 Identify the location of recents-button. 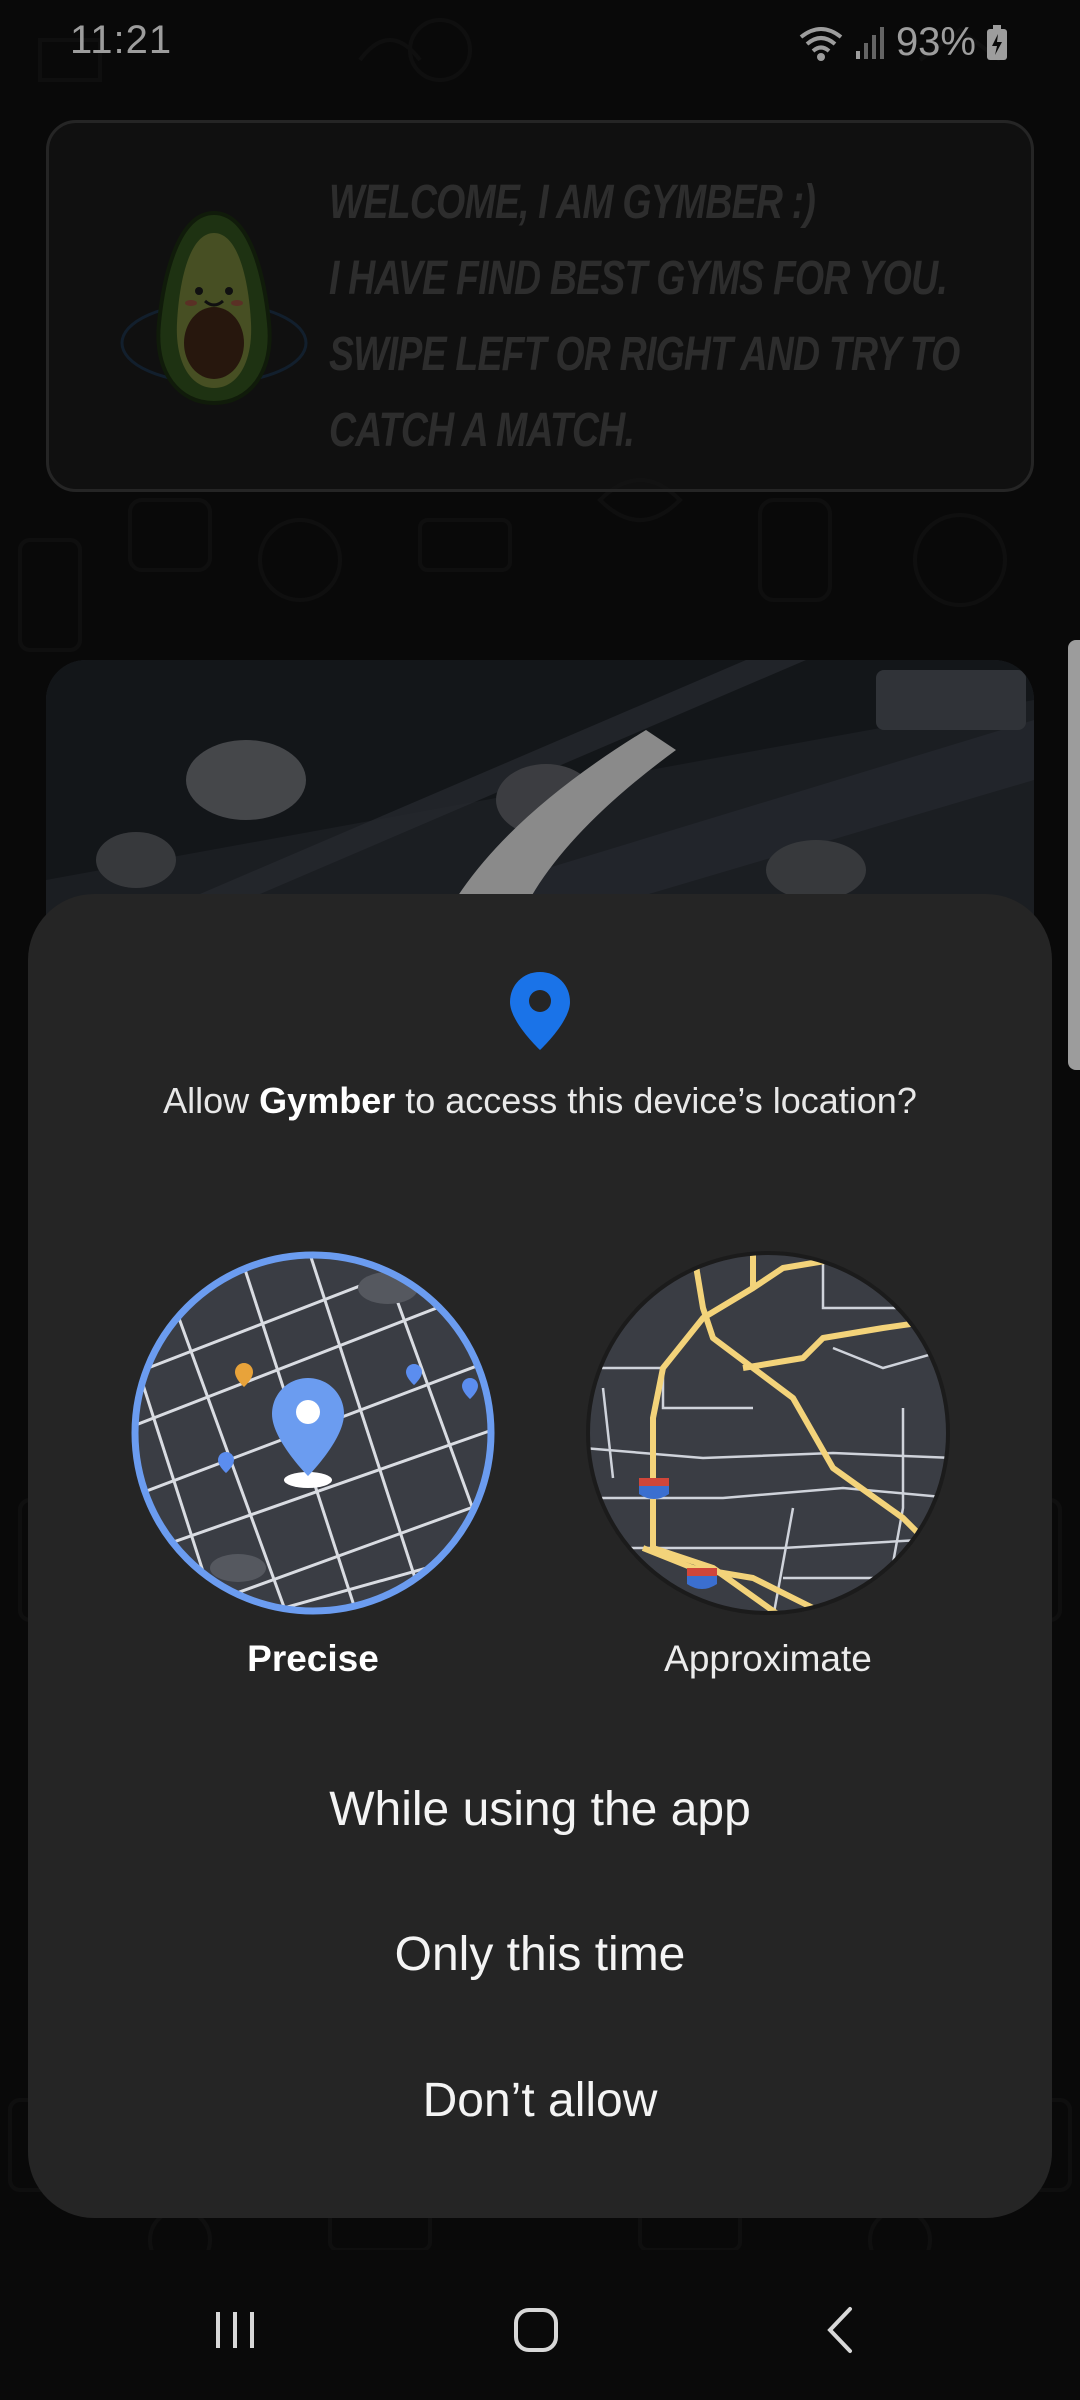
(235, 2330).